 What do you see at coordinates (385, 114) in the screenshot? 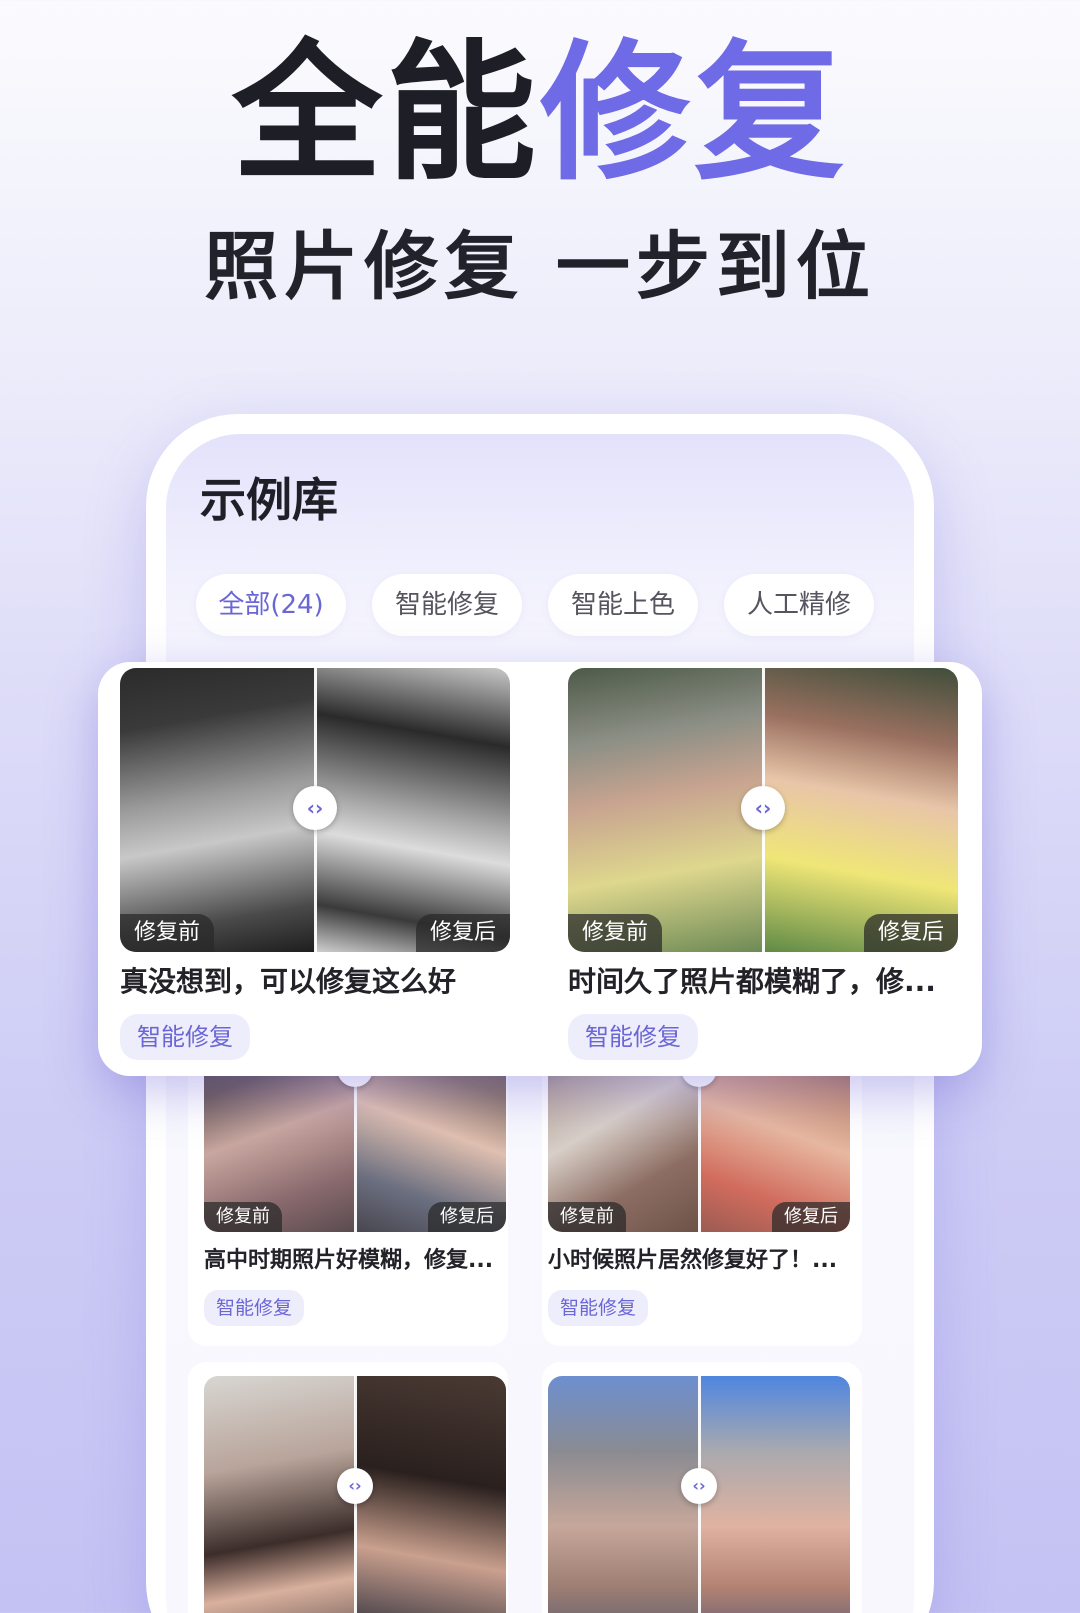
I see `hero-title-dark: 全能` at bounding box center [385, 114].